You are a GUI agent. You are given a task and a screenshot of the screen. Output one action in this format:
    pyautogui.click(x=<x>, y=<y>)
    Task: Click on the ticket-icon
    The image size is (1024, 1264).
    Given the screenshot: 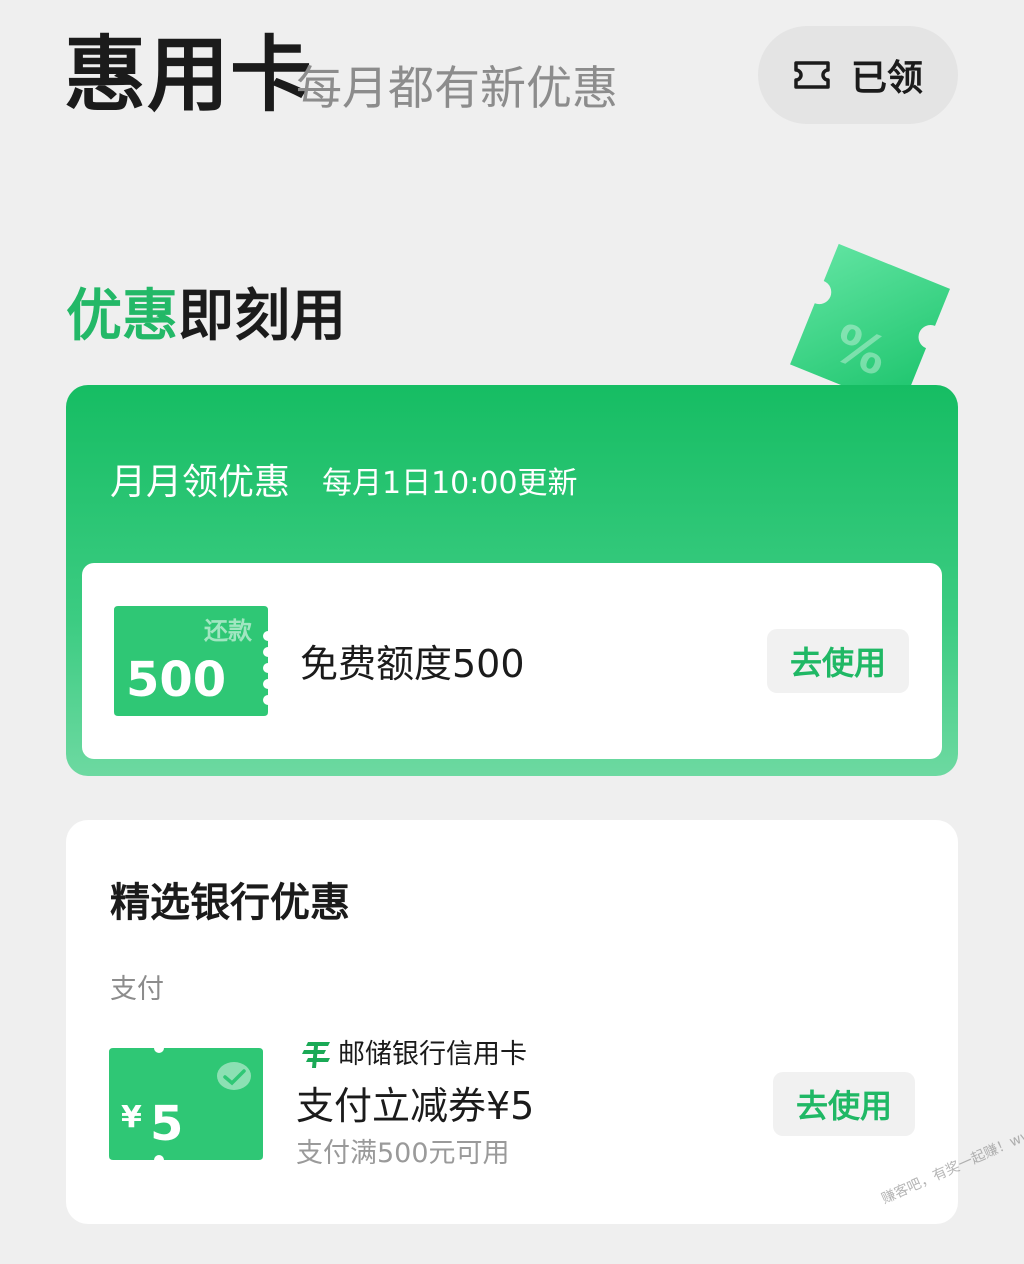 What is the action you would take?
    pyautogui.click(x=812, y=75)
    